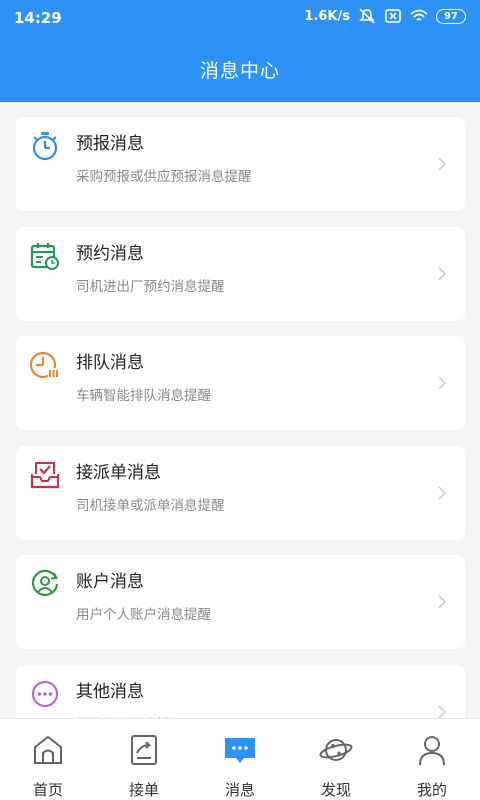  I want to click on bottom-tab-bar: 首页 接单 消息 发现 我的, so click(240, 759).